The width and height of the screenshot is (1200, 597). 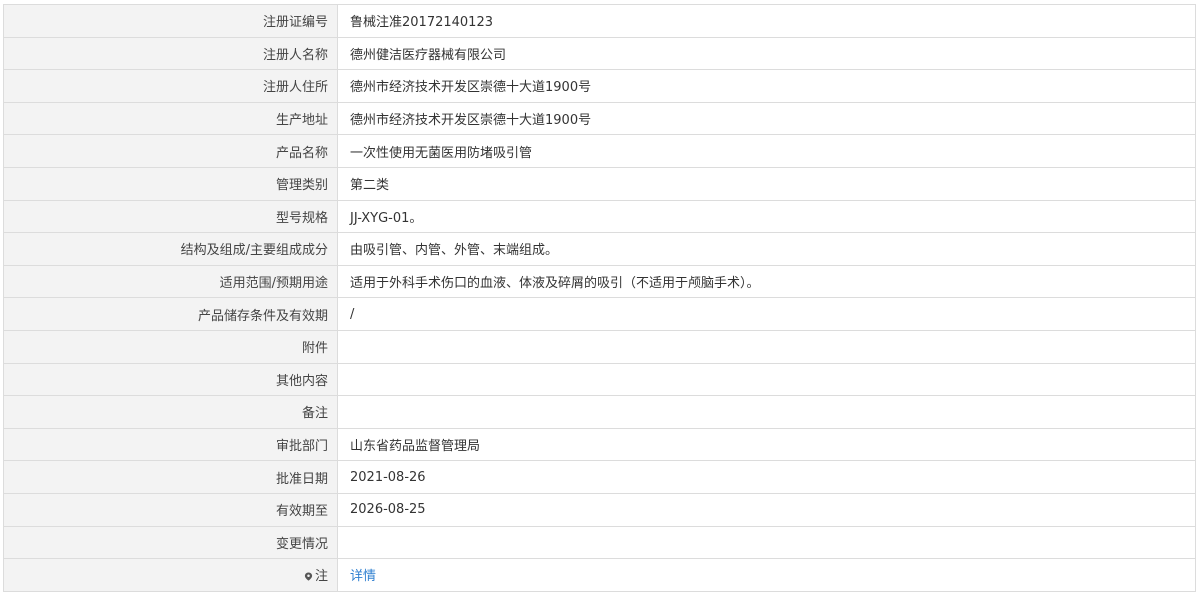 I want to click on table-row: 注册证编号 鲁械注准20172140123, so click(x=599, y=21).